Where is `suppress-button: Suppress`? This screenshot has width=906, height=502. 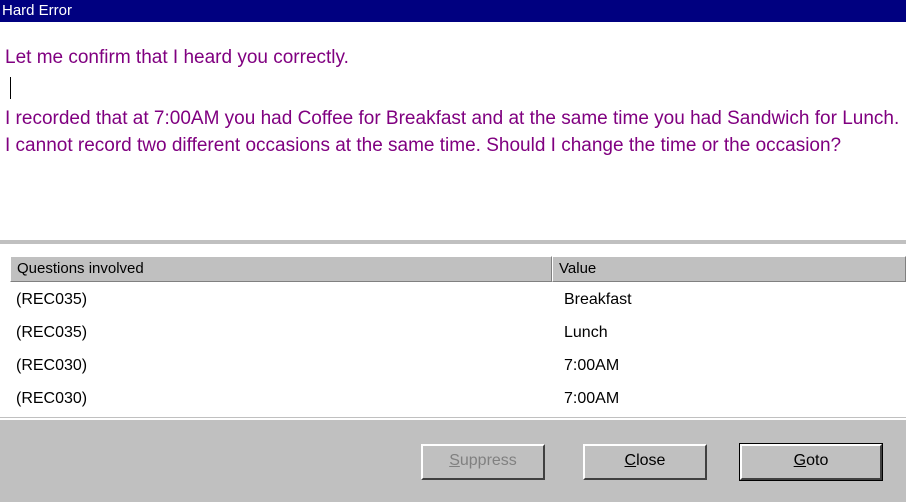 suppress-button: Suppress is located at coordinates (483, 462).